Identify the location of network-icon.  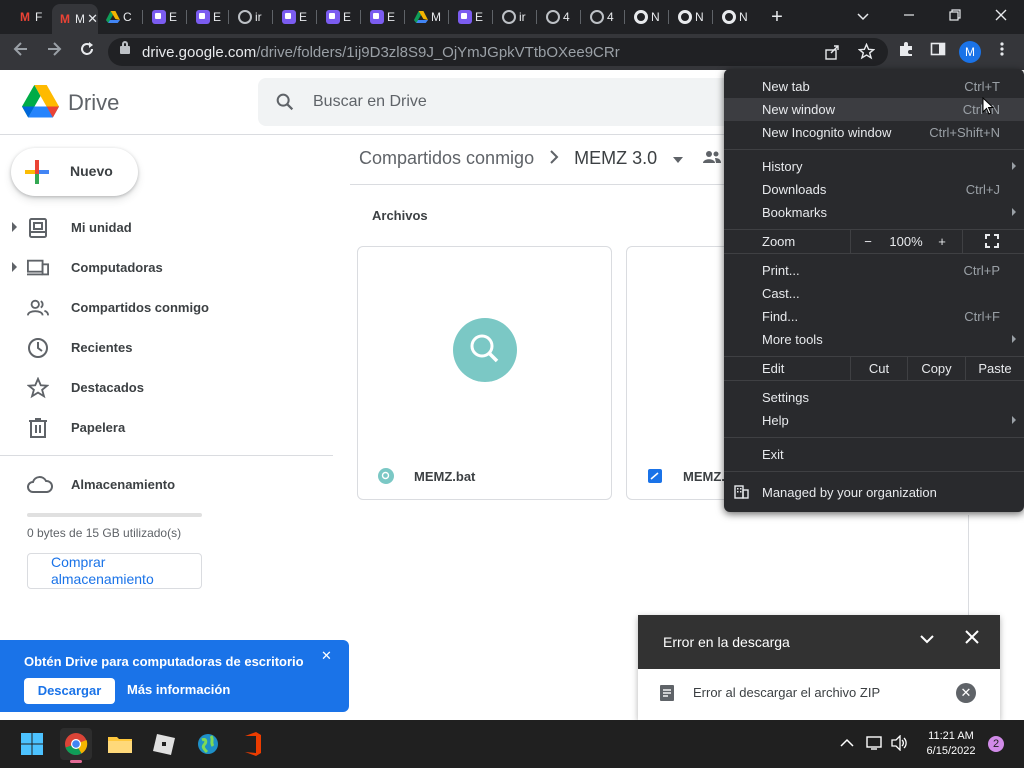
(875, 744).